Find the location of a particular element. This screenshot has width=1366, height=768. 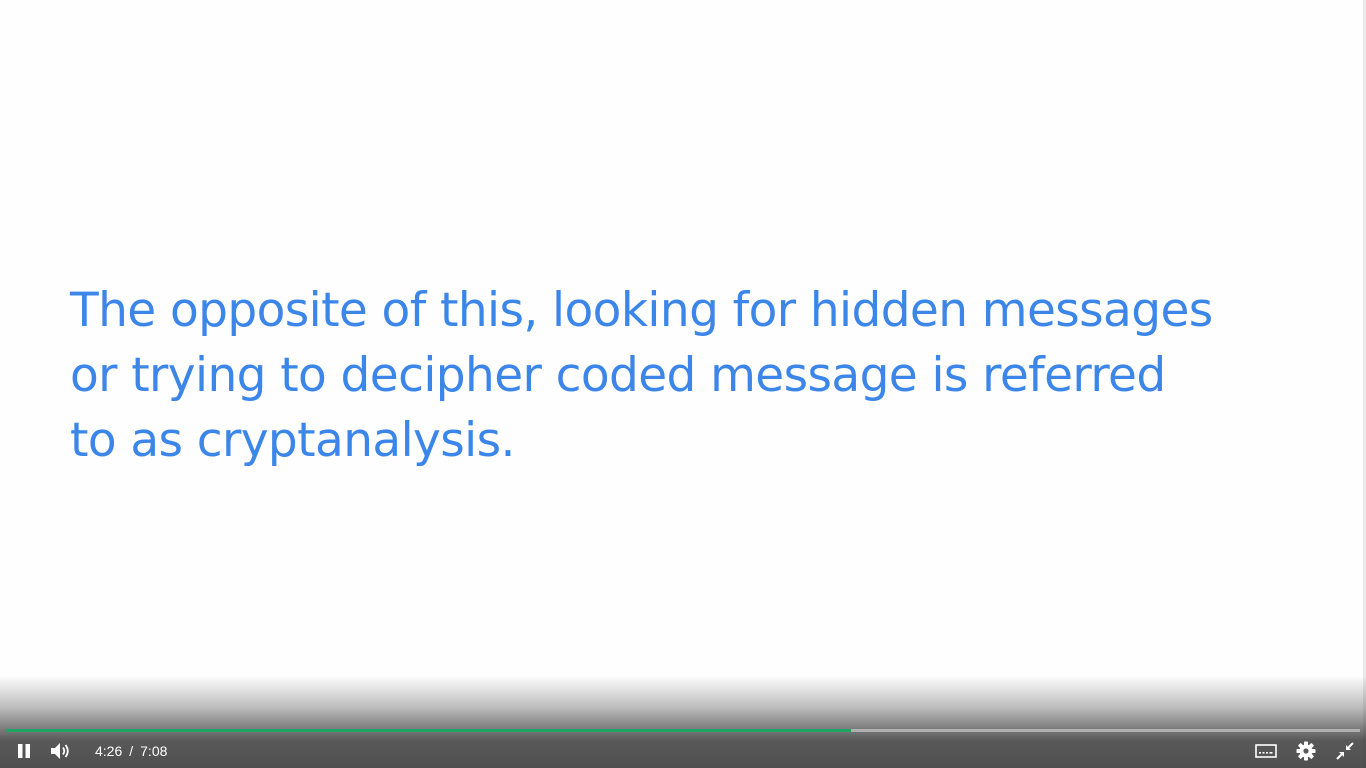

time-display: 4:26 / 7:08 is located at coordinates (131, 751).